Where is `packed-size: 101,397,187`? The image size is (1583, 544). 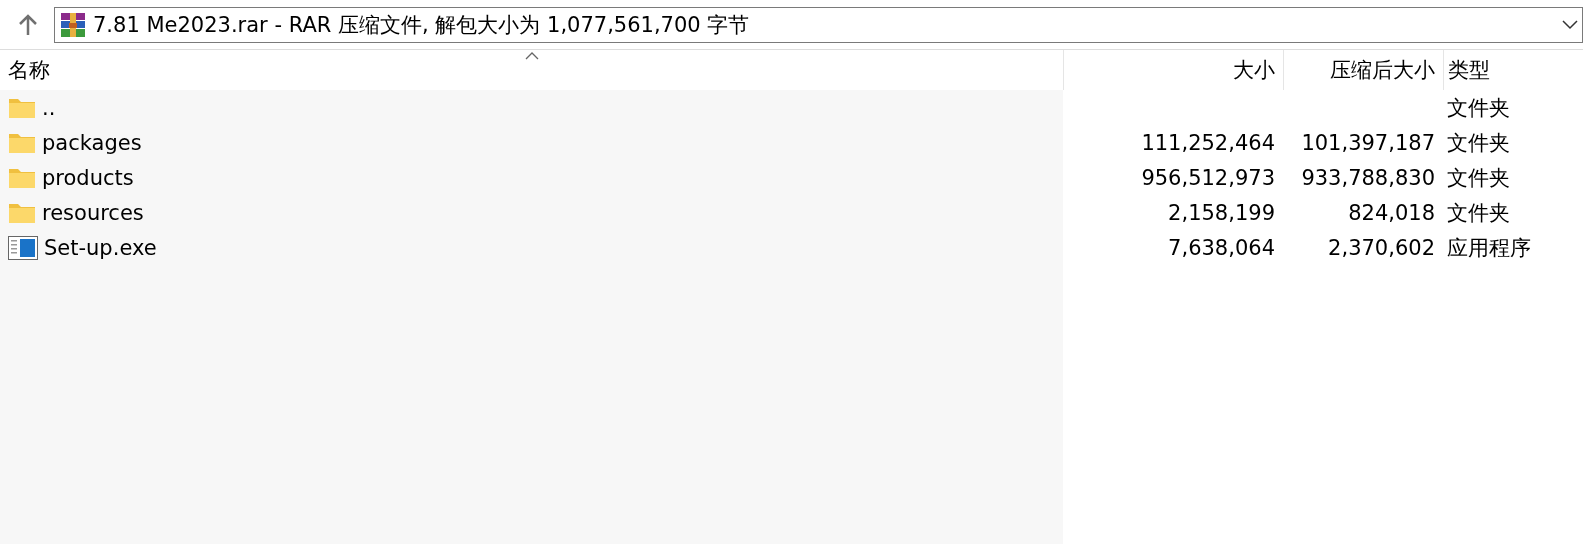
packed-size: 101,397,187 is located at coordinates (1368, 142).